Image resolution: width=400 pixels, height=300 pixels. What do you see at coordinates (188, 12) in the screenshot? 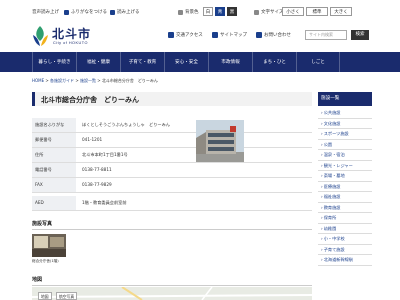
I see `bg-color-label: 背景色` at bounding box center [188, 12].